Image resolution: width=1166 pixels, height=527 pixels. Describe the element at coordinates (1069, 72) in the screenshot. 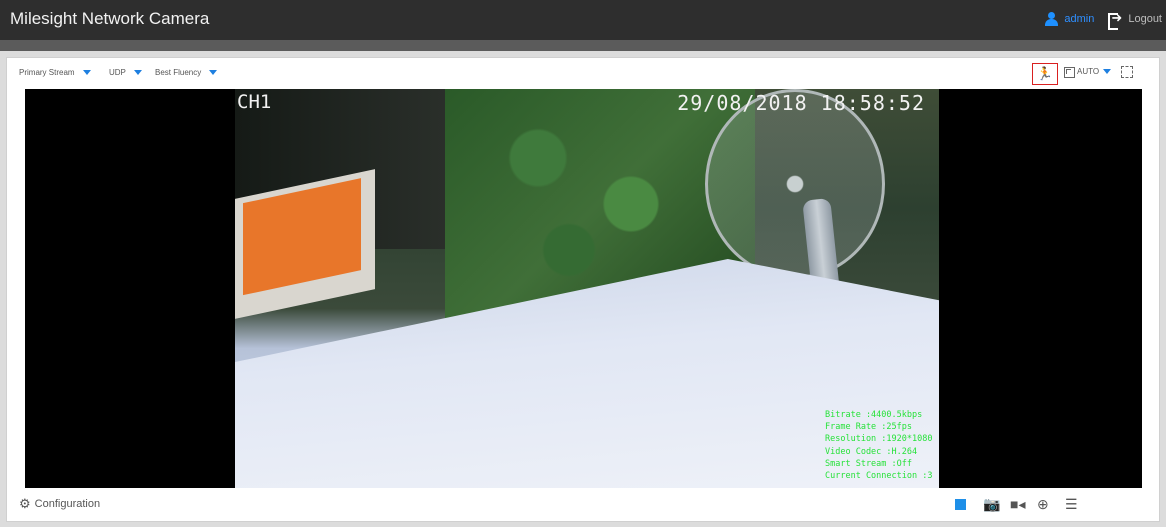

I see `aspect-ratio-icon` at that location.